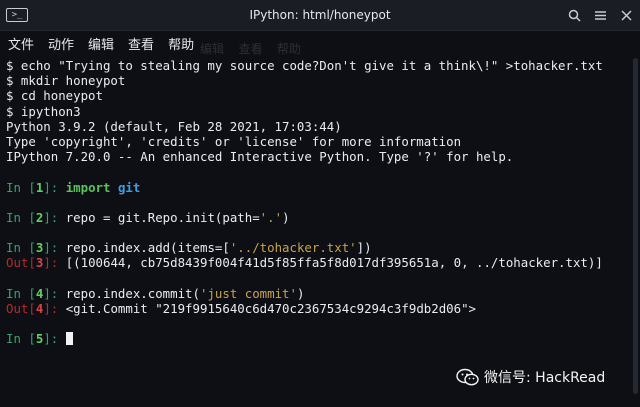 The image size is (640, 407). What do you see at coordinates (293, 248) in the screenshot?
I see `code-string: '../tohacker.txt'` at bounding box center [293, 248].